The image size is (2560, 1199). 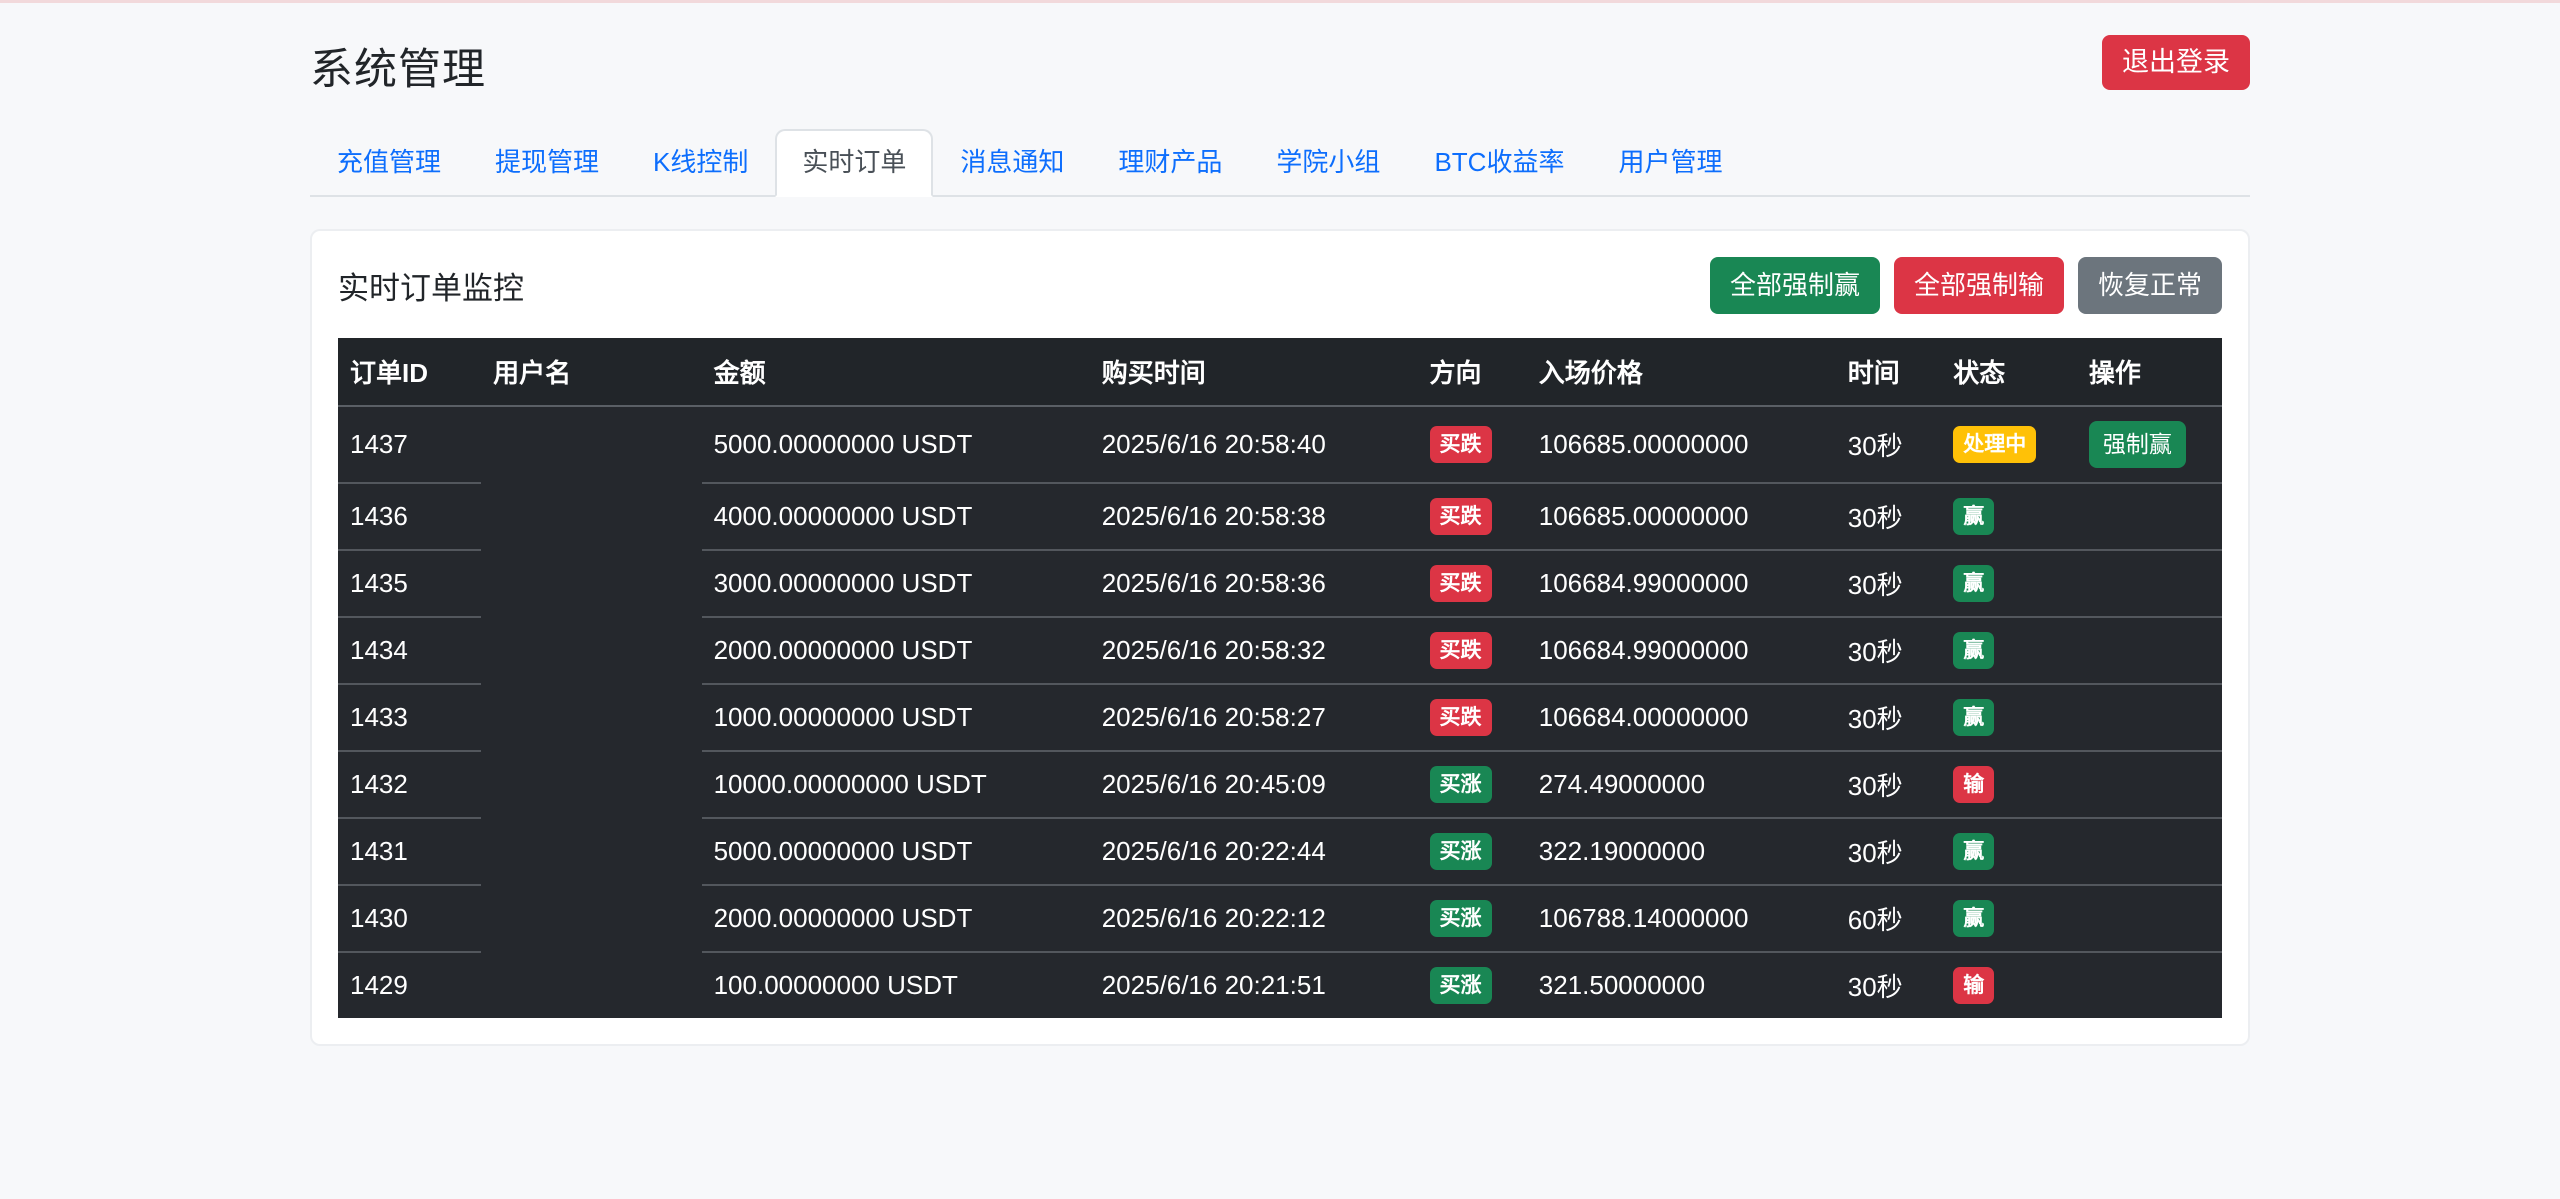 What do you see at coordinates (2009, 785) in the screenshot?
I see `status-cell: 输` at bounding box center [2009, 785].